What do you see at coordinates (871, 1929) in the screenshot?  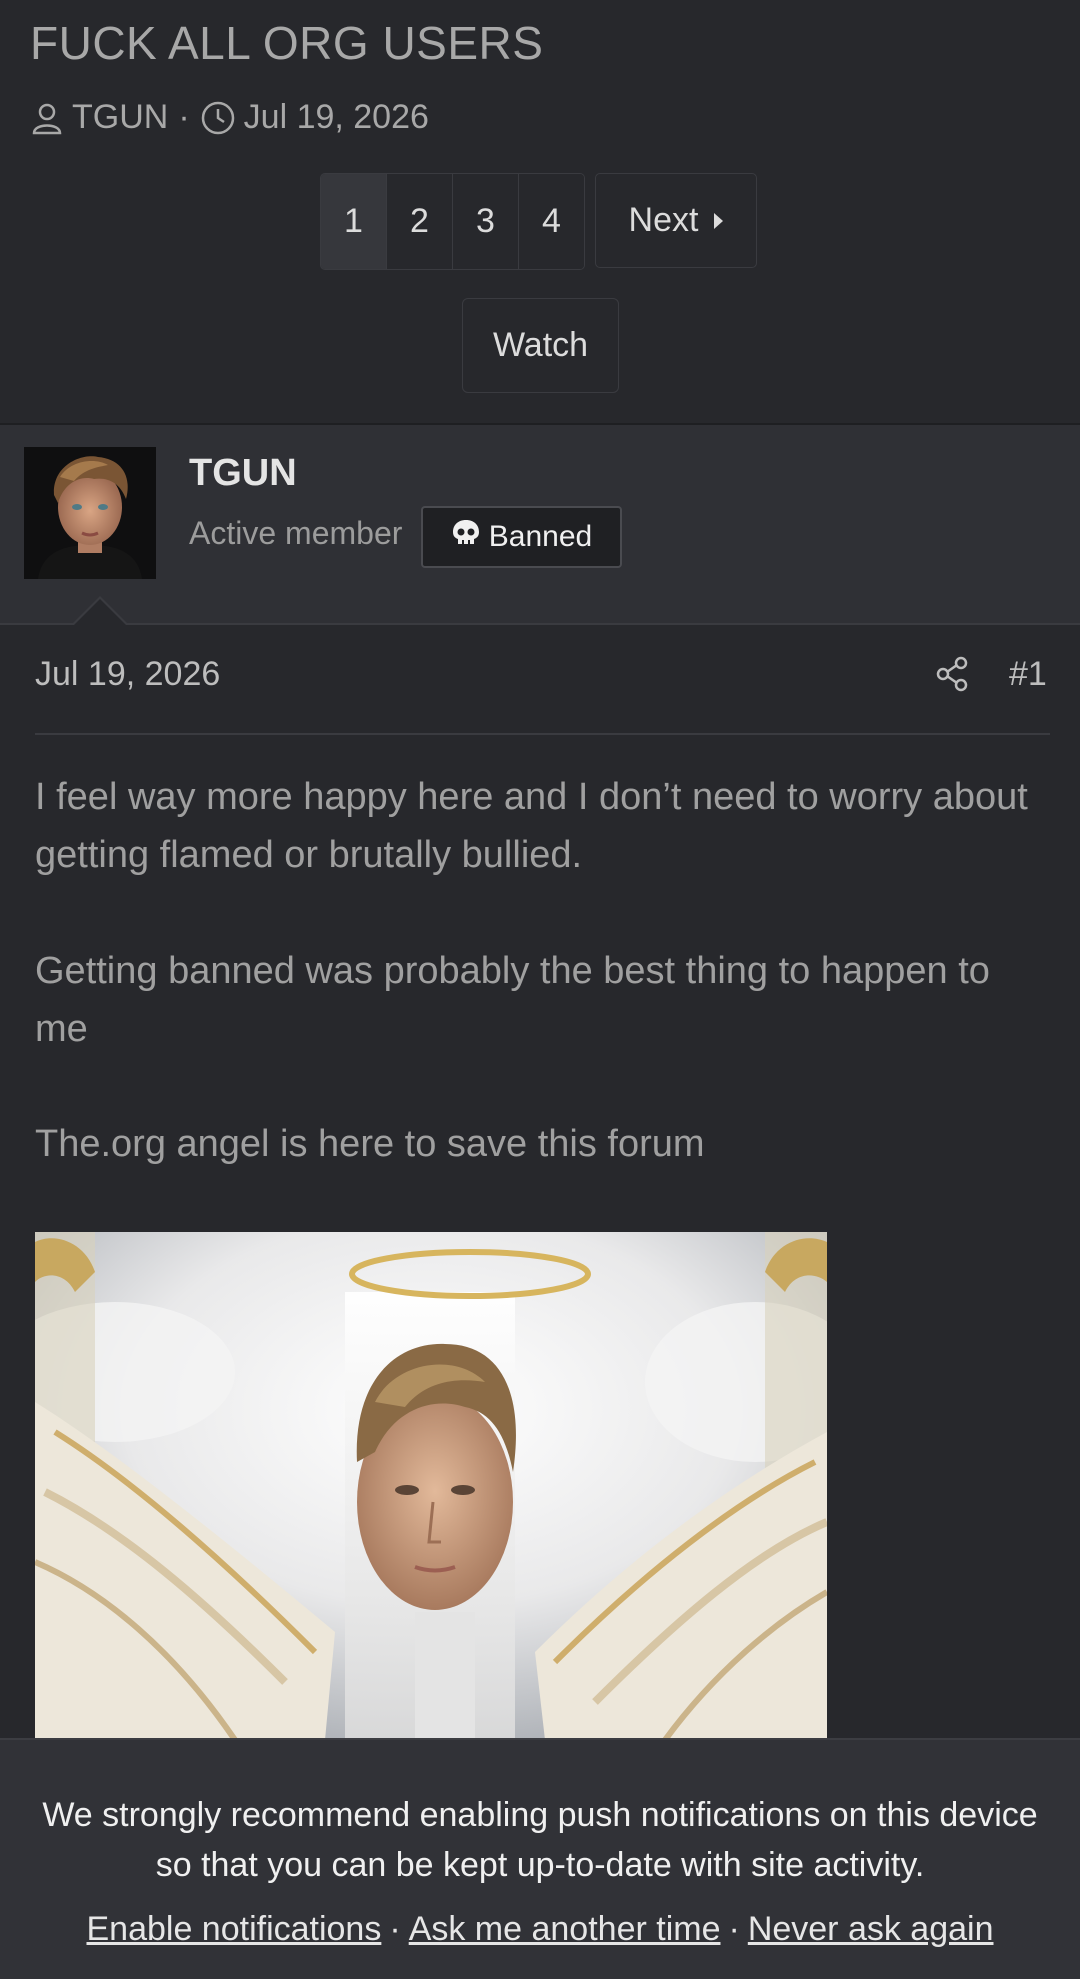 I see `never-ask-link: Never ask again` at bounding box center [871, 1929].